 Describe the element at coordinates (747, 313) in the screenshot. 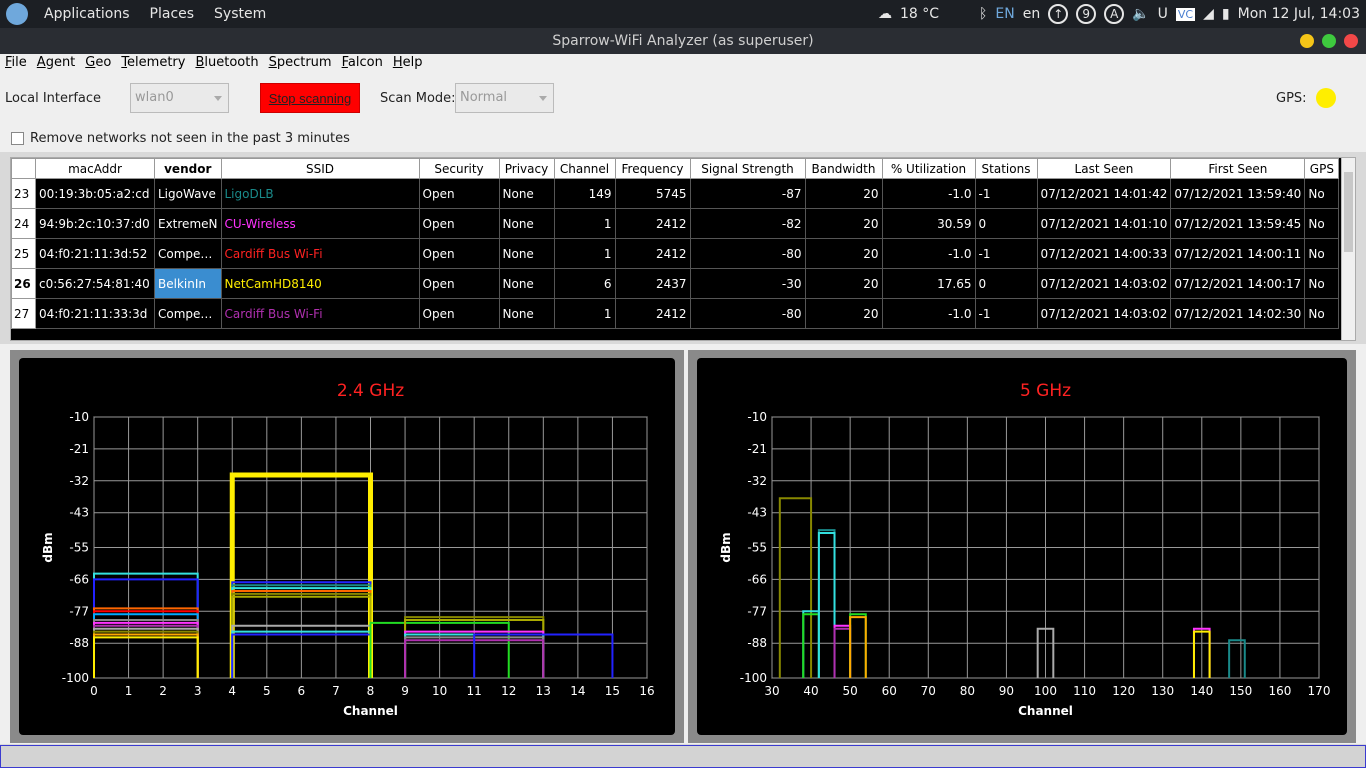

I see `cell-signal: -80` at that location.